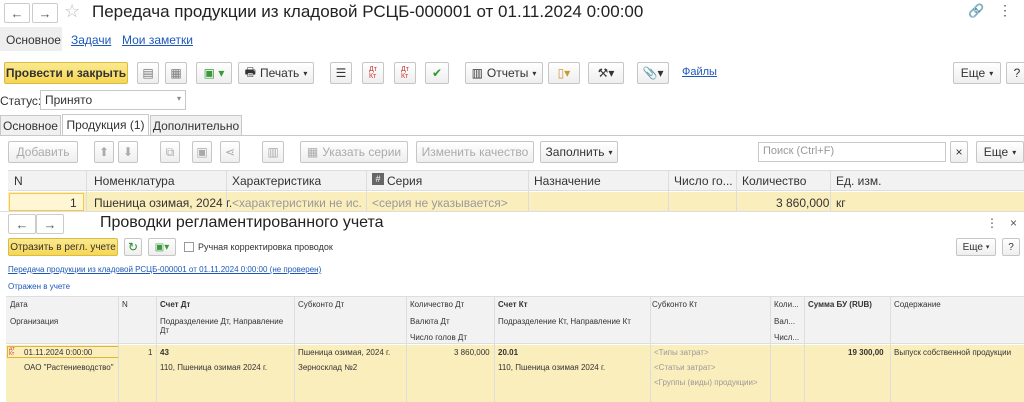 This screenshot has width=1024, height=402. I want to click on forward-button: →, so click(45, 13).